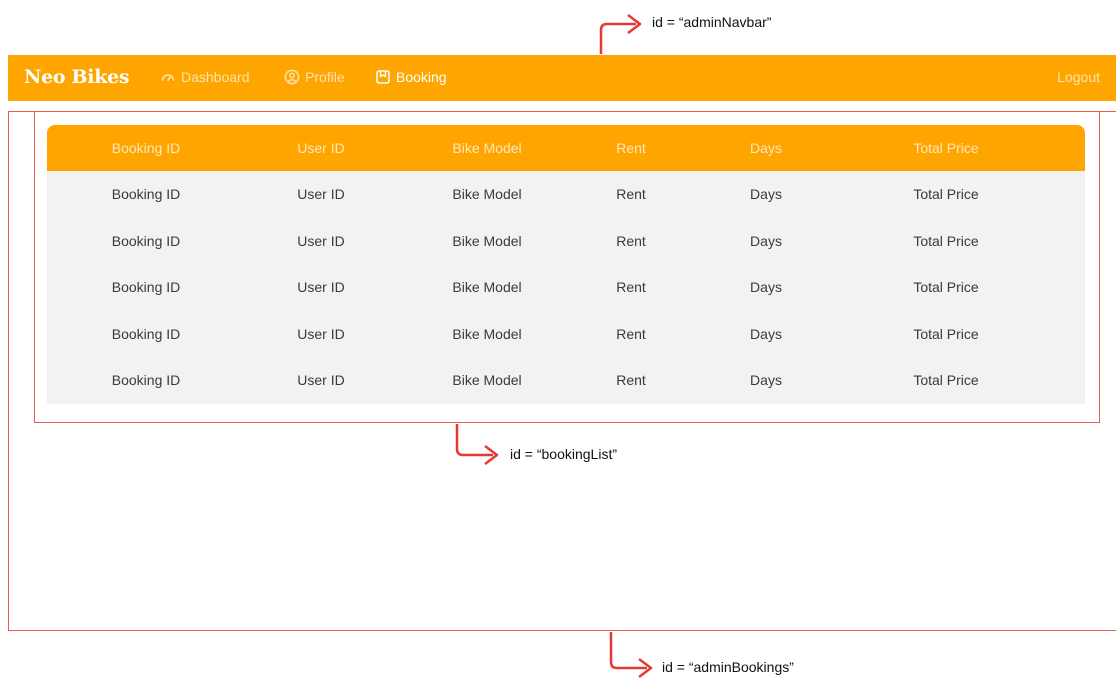 The width and height of the screenshot is (1116, 678). Describe the element at coordinates (421, 77) in the screenshot. I see `nav-booking-label: Booking` at that location.